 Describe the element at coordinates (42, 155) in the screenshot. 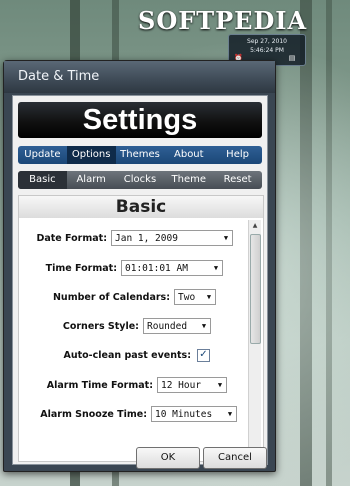

I see `tab-update: Update` at that location.